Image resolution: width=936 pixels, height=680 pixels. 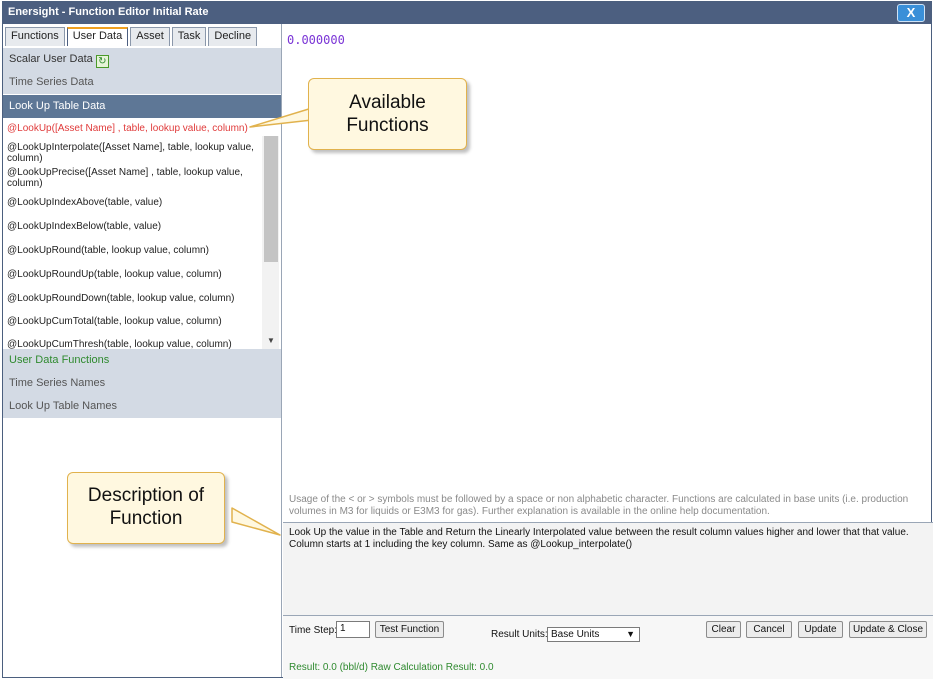 What do you see at coordinates (146, 508) in the screenshot?
I see `callout-description-of-function: Description of Function` at bounding box center [146, 508].